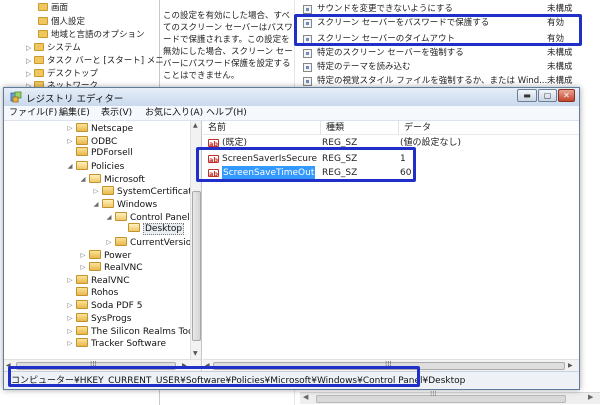 The image size is (600, 405). What do you see at coordinates (147, 217) in the screenshot?
I see `tree-key-control-panel: ◢ Control Panel` at bounding box center [147, 217].